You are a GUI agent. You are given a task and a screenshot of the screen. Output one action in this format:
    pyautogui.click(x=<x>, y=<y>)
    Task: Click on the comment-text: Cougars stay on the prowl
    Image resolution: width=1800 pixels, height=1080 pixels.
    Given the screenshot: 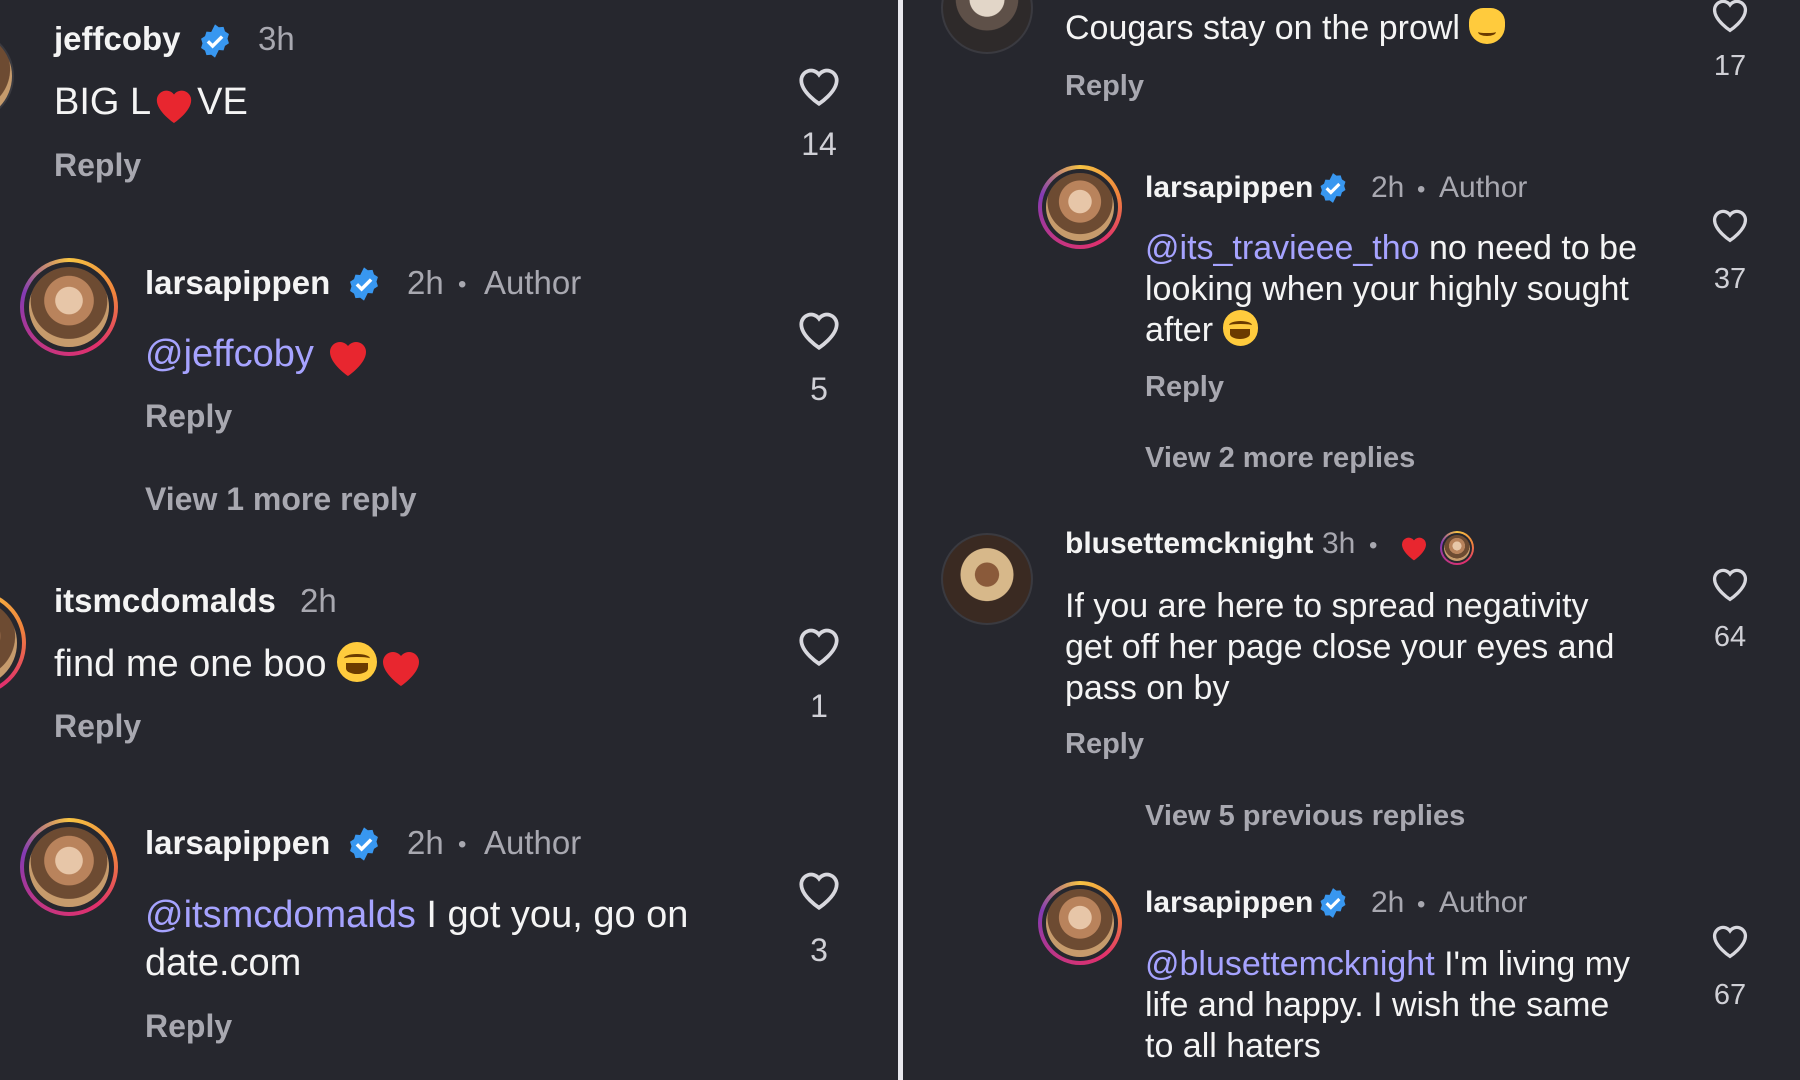 What is the action you would take?
    pyautogui.click(x=1285, y=28)
    